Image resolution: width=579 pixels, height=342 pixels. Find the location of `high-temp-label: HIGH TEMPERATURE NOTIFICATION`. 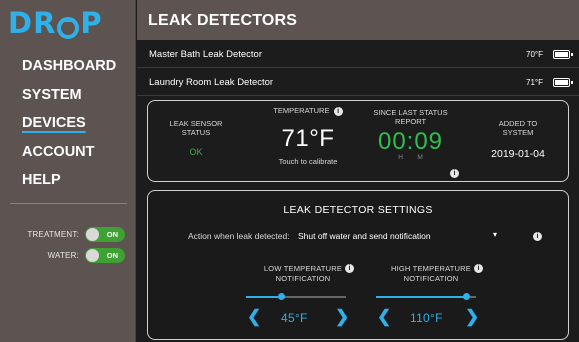

high-temp-label: HIGH TEMPERATURE NOTIFICATION is located at coordinates (430, 273).